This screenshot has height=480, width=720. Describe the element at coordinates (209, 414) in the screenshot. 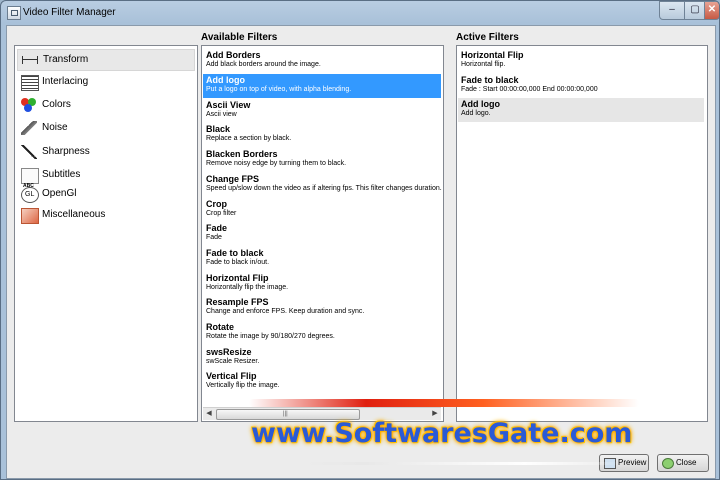

I see `scroll-left-arrow-icon: ◀` at that location.